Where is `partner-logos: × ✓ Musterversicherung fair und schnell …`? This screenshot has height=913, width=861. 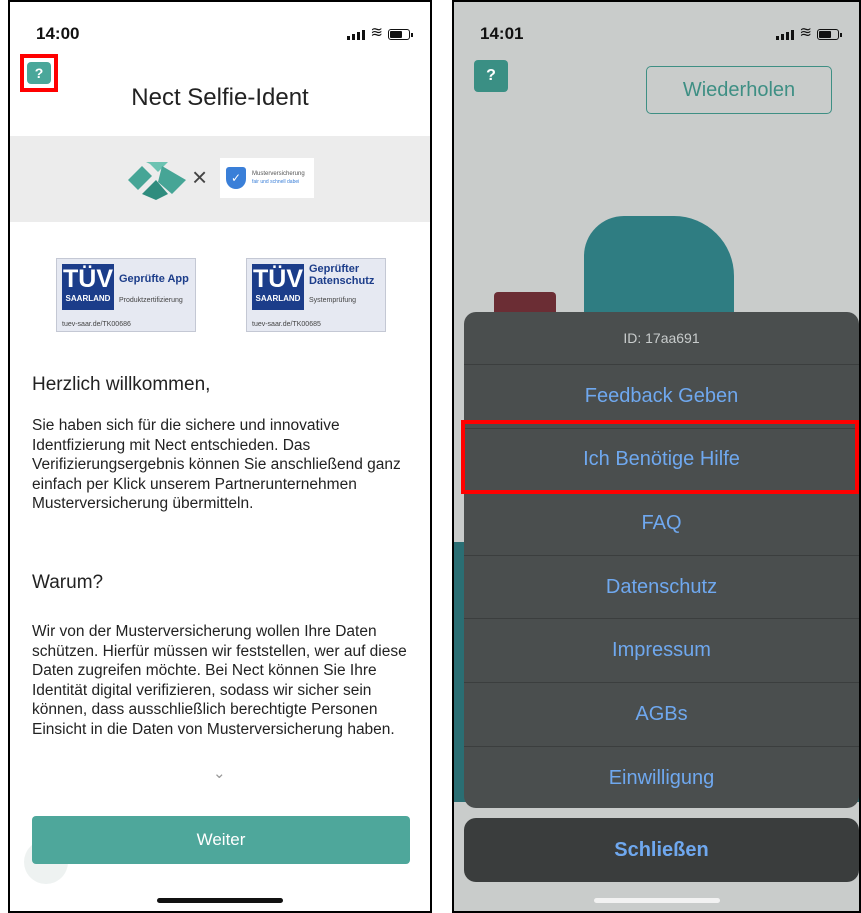 partner-logos: × ✓ Musterversicherung fair und schnell … is located at coordinates (220, 179).